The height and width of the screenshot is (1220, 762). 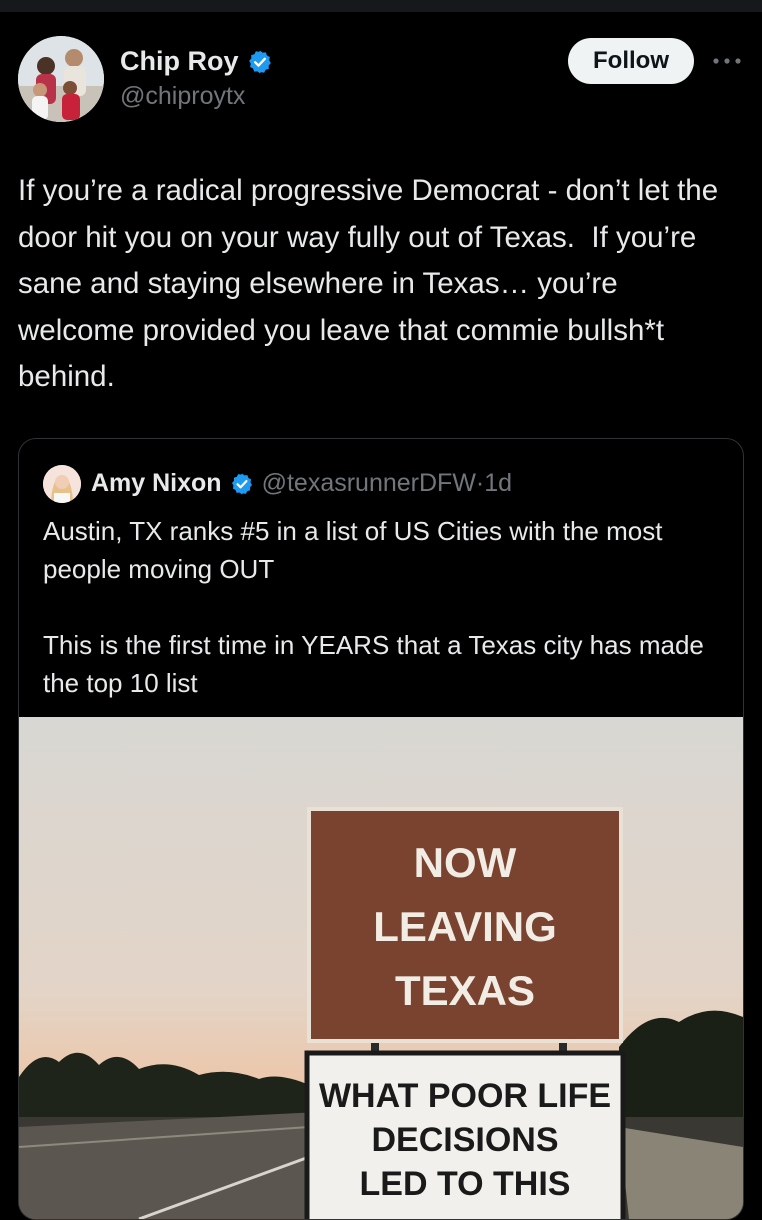 I want to click on sign-text-line-3: TEXAS, so click(x=465, y=990).